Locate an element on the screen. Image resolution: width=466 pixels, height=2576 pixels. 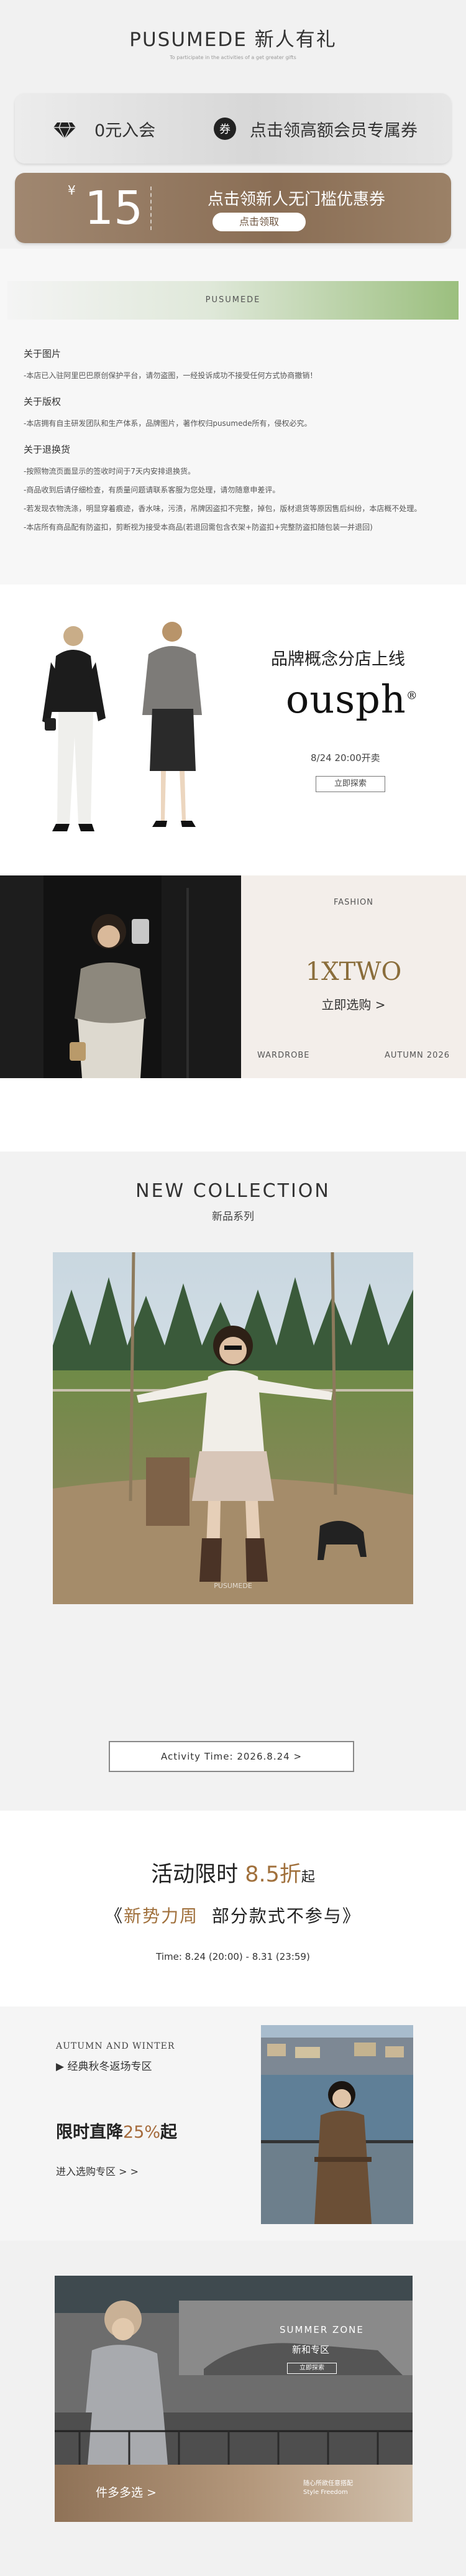
model-photo-coat-waterfront is located at coordinates (337, 2124).